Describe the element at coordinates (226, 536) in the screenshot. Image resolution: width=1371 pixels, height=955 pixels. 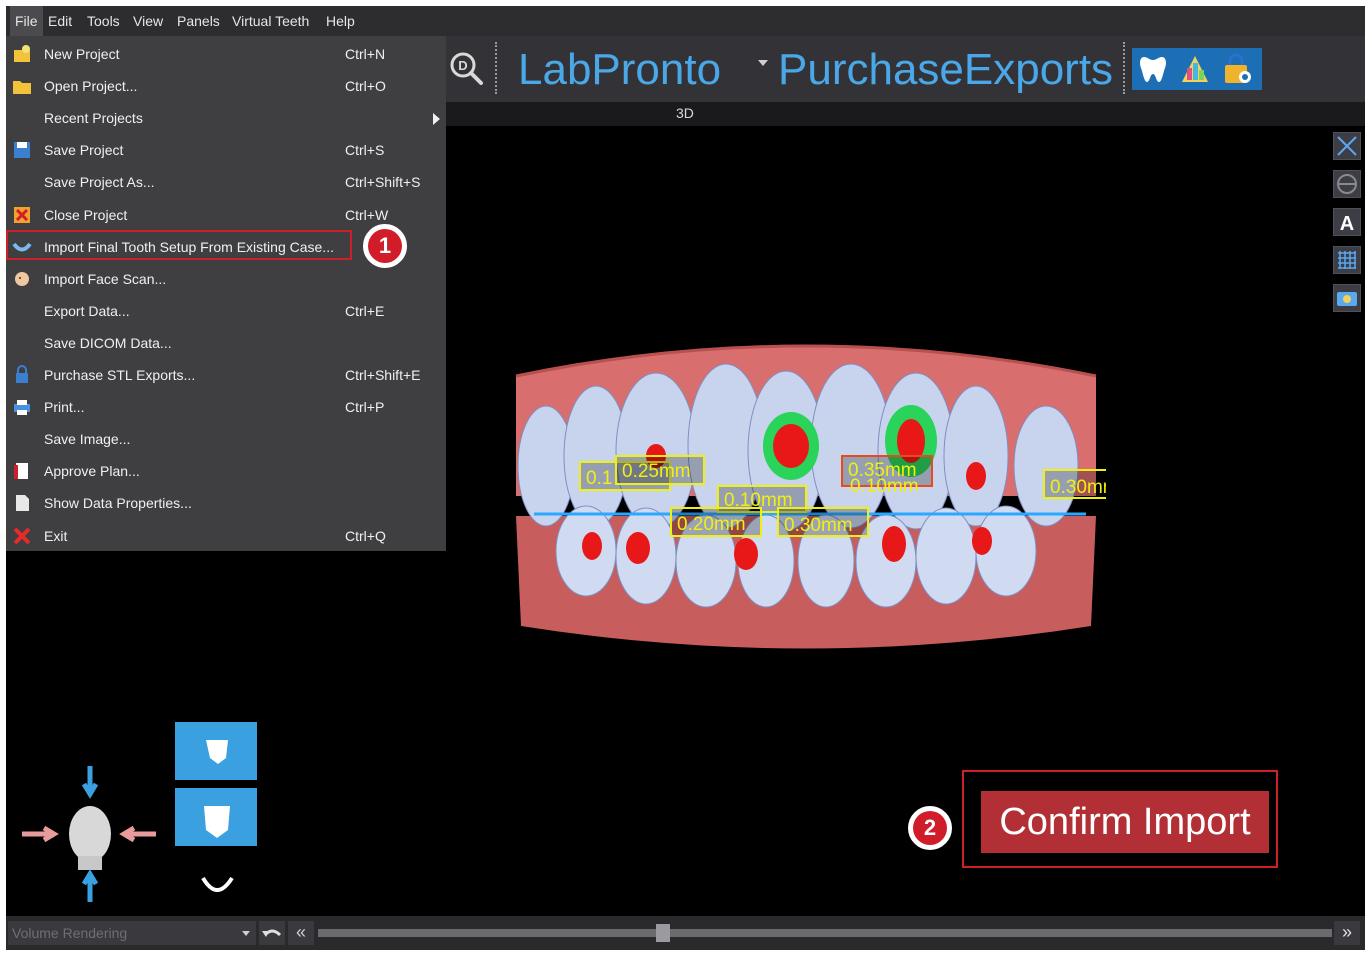
I see `menu-item-exit: Exit Ctrl+Q` at that location.